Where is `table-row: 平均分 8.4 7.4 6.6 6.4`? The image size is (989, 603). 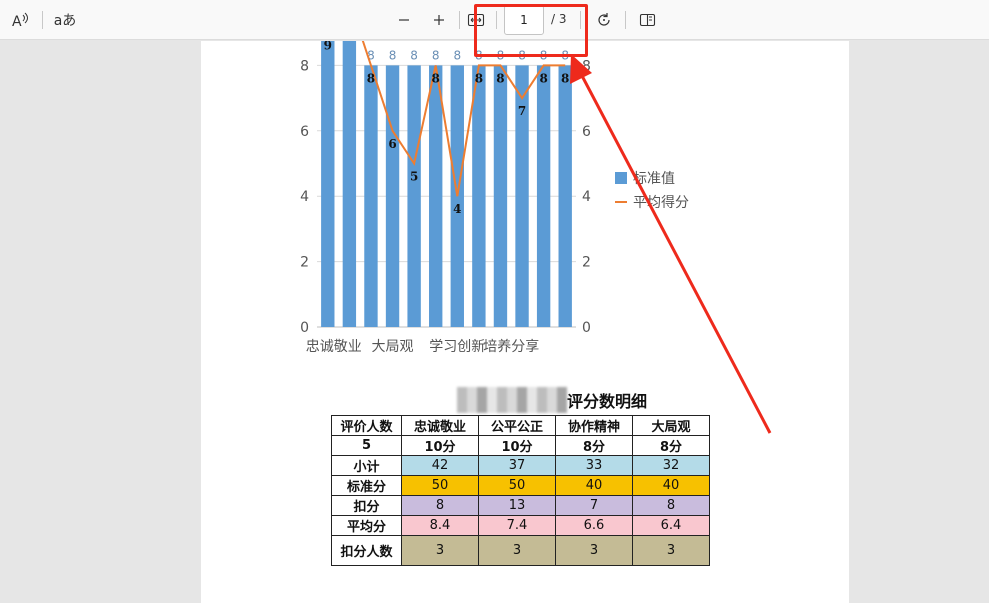
table-row: 平均分 8.4 7.4 6.6 6.4 is located at coordinates (520, 525).